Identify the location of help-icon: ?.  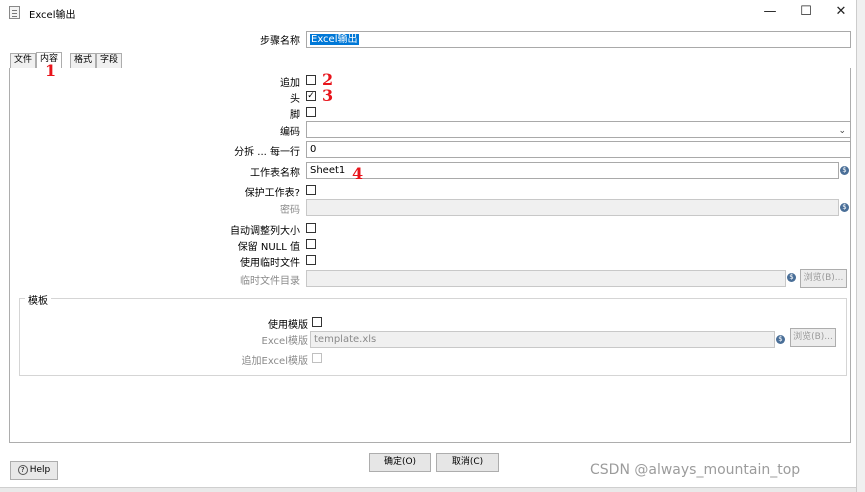
(22, 470).